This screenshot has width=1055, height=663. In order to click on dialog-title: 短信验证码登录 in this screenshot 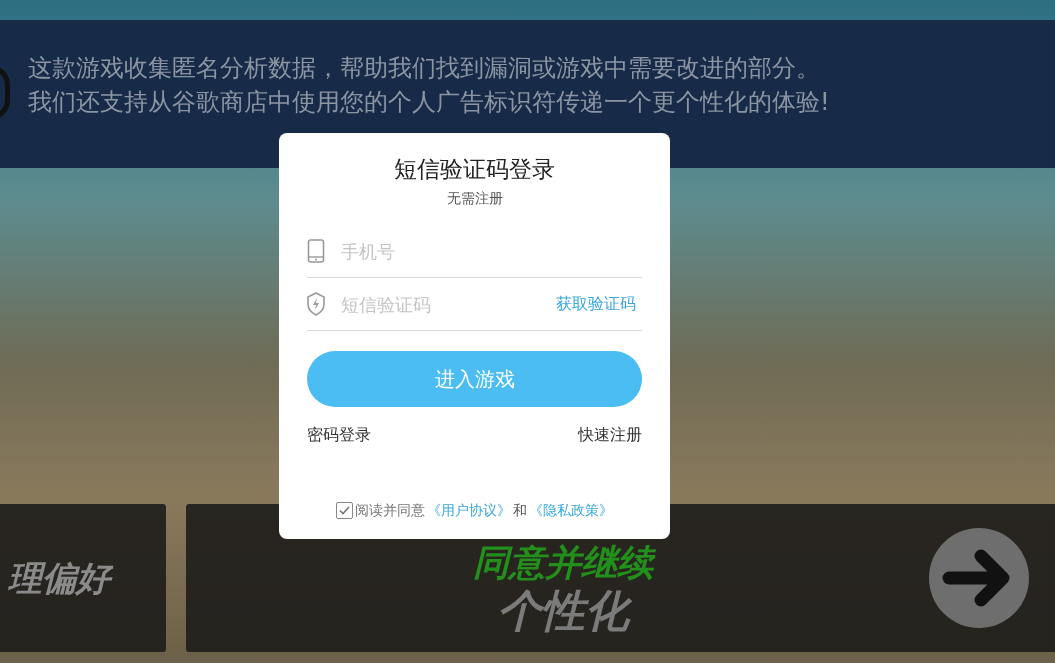, I will do `click(474, 169)`.